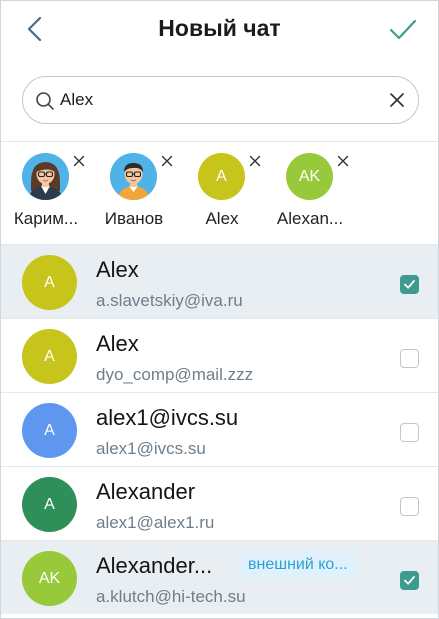 The height and width of the screenshot is (619, 439). I want to click on contact-name: alex1@ivcs.su, so click(167, 417).